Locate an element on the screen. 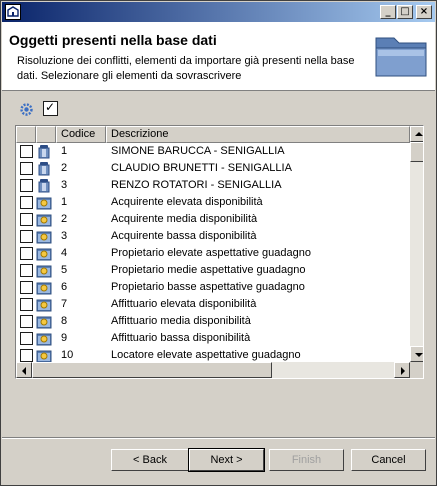  row-code: 7 is located at coordinates (64, 304).